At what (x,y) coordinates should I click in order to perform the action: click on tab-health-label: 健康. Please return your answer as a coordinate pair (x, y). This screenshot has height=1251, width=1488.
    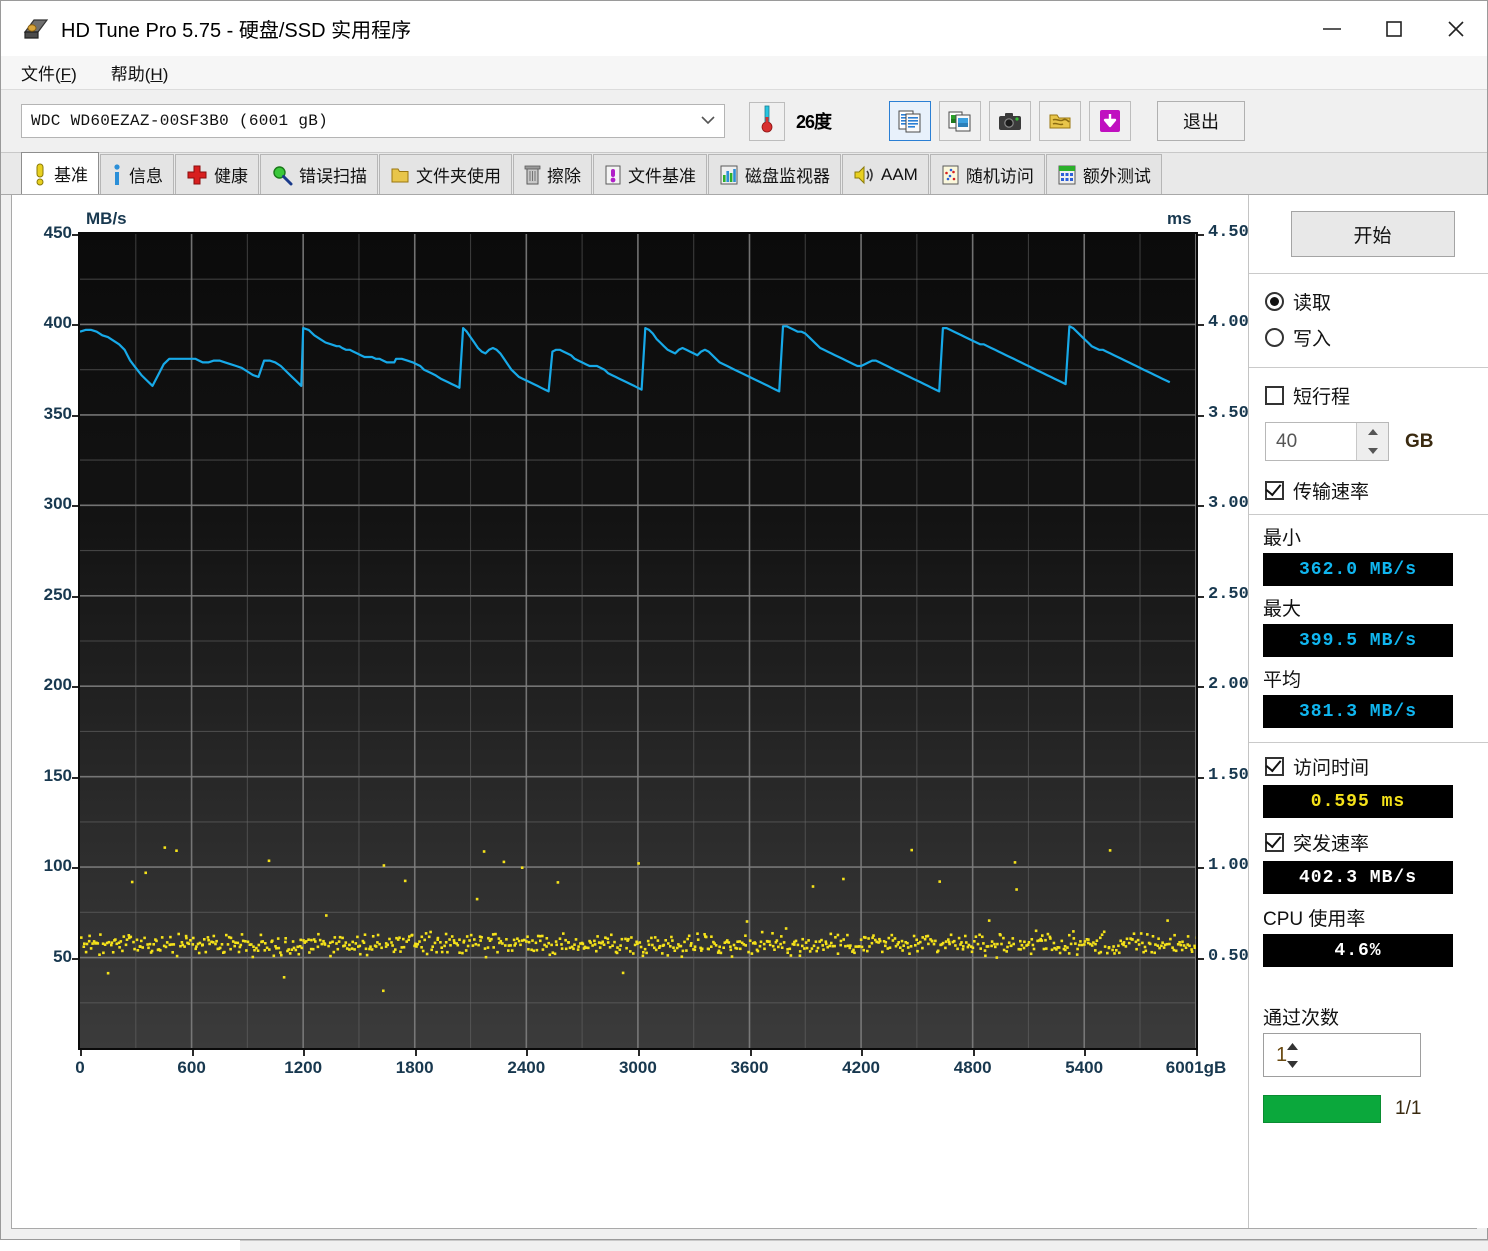
    Looking at the image, I should click on (231, 176).